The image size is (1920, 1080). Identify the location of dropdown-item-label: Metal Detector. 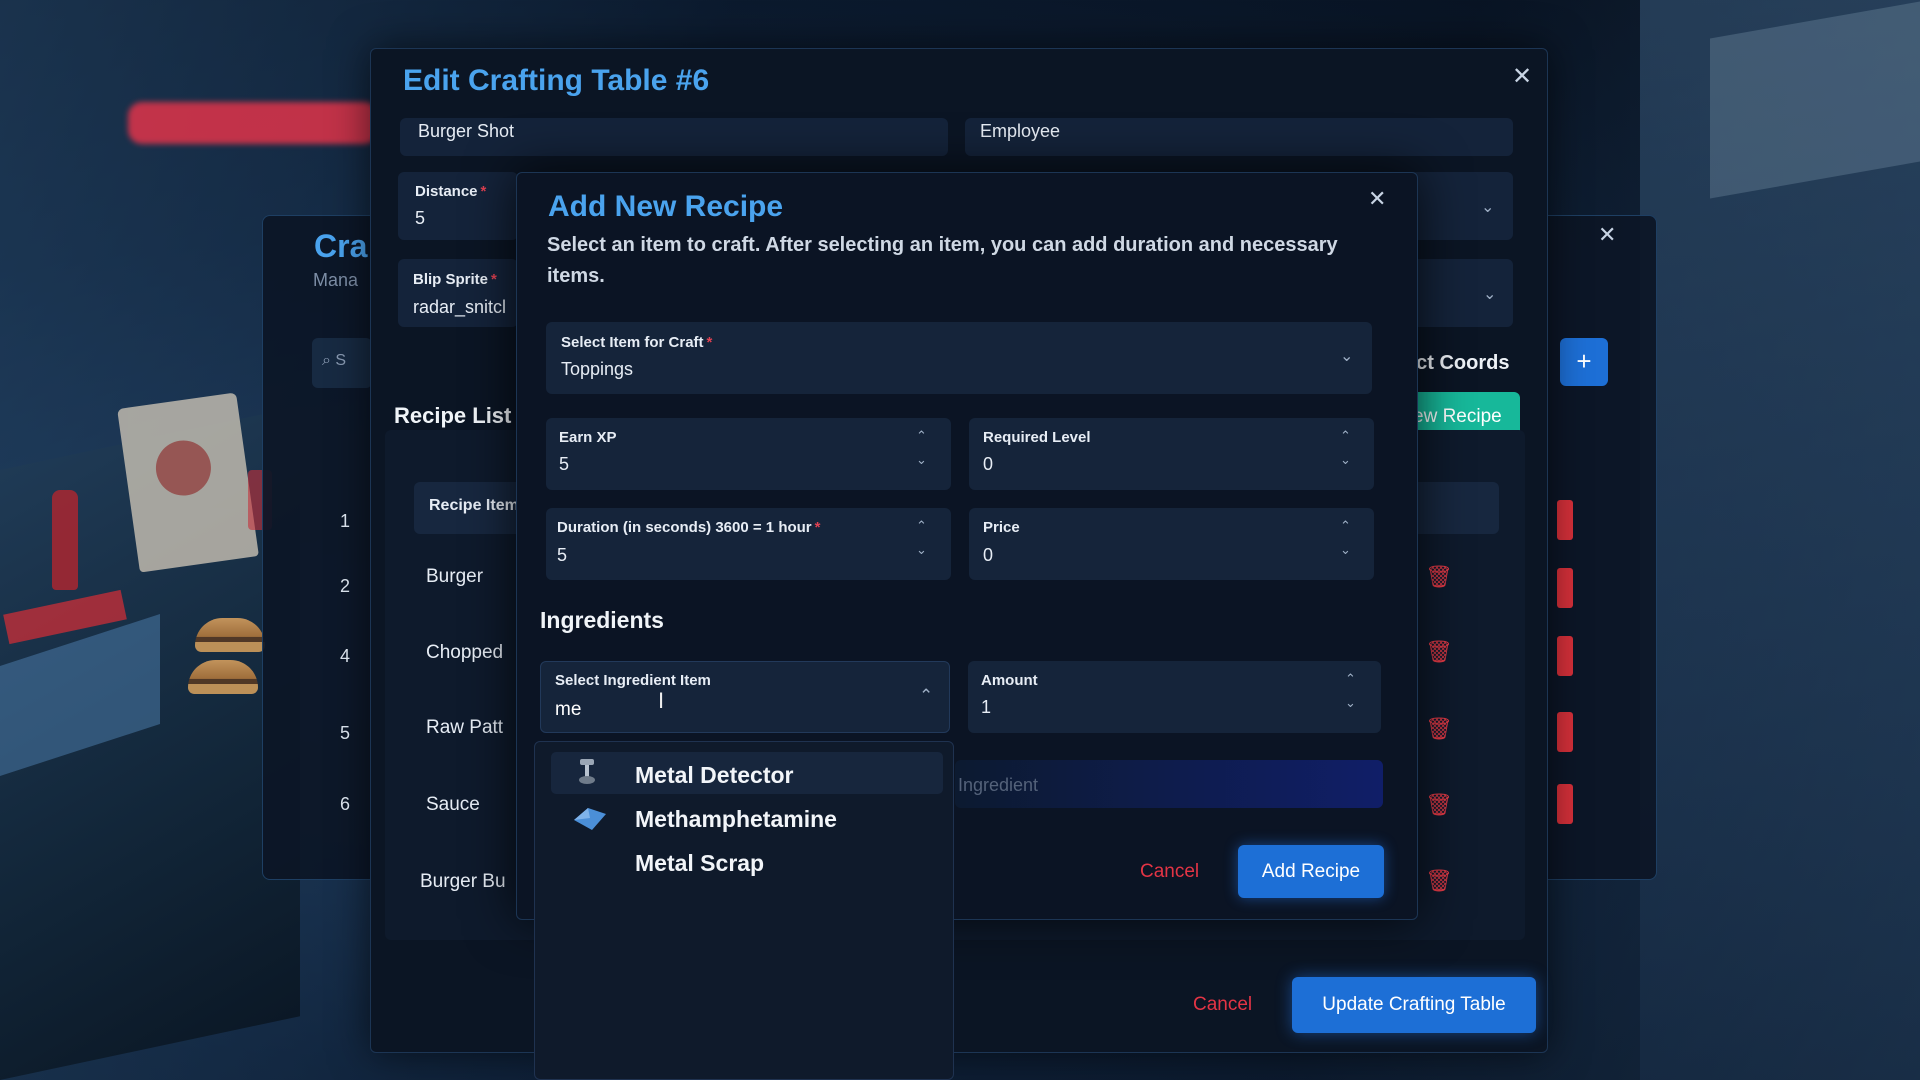
(714, 775).